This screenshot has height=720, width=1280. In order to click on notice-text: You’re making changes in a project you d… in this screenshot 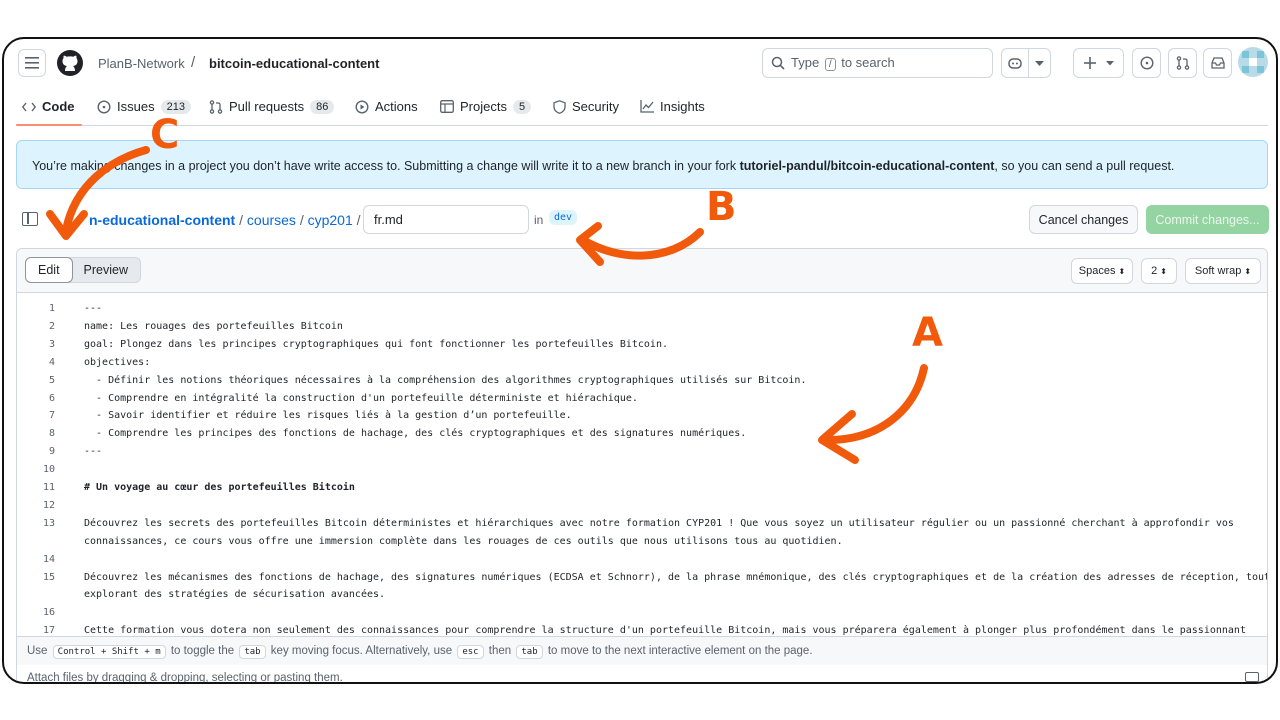, I will do `click(386, 166)`.